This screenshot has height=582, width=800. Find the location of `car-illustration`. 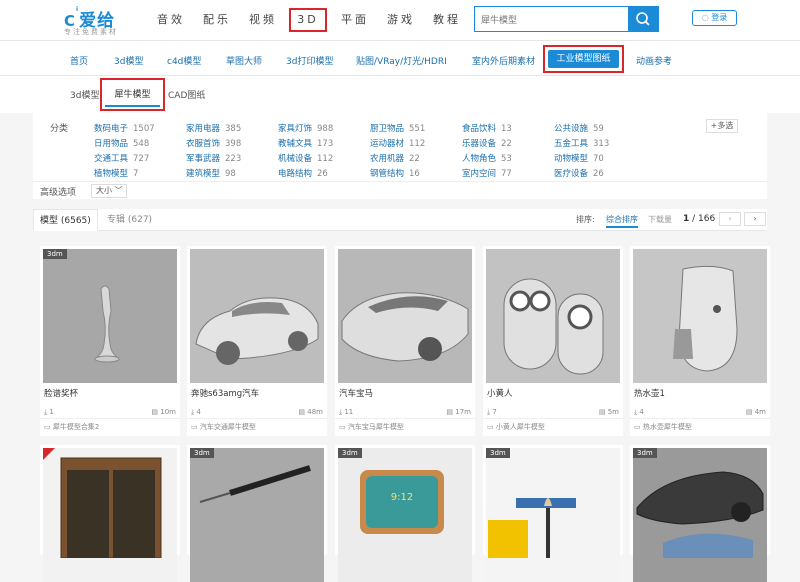

car-illustration is located at coordinates (700, 514).